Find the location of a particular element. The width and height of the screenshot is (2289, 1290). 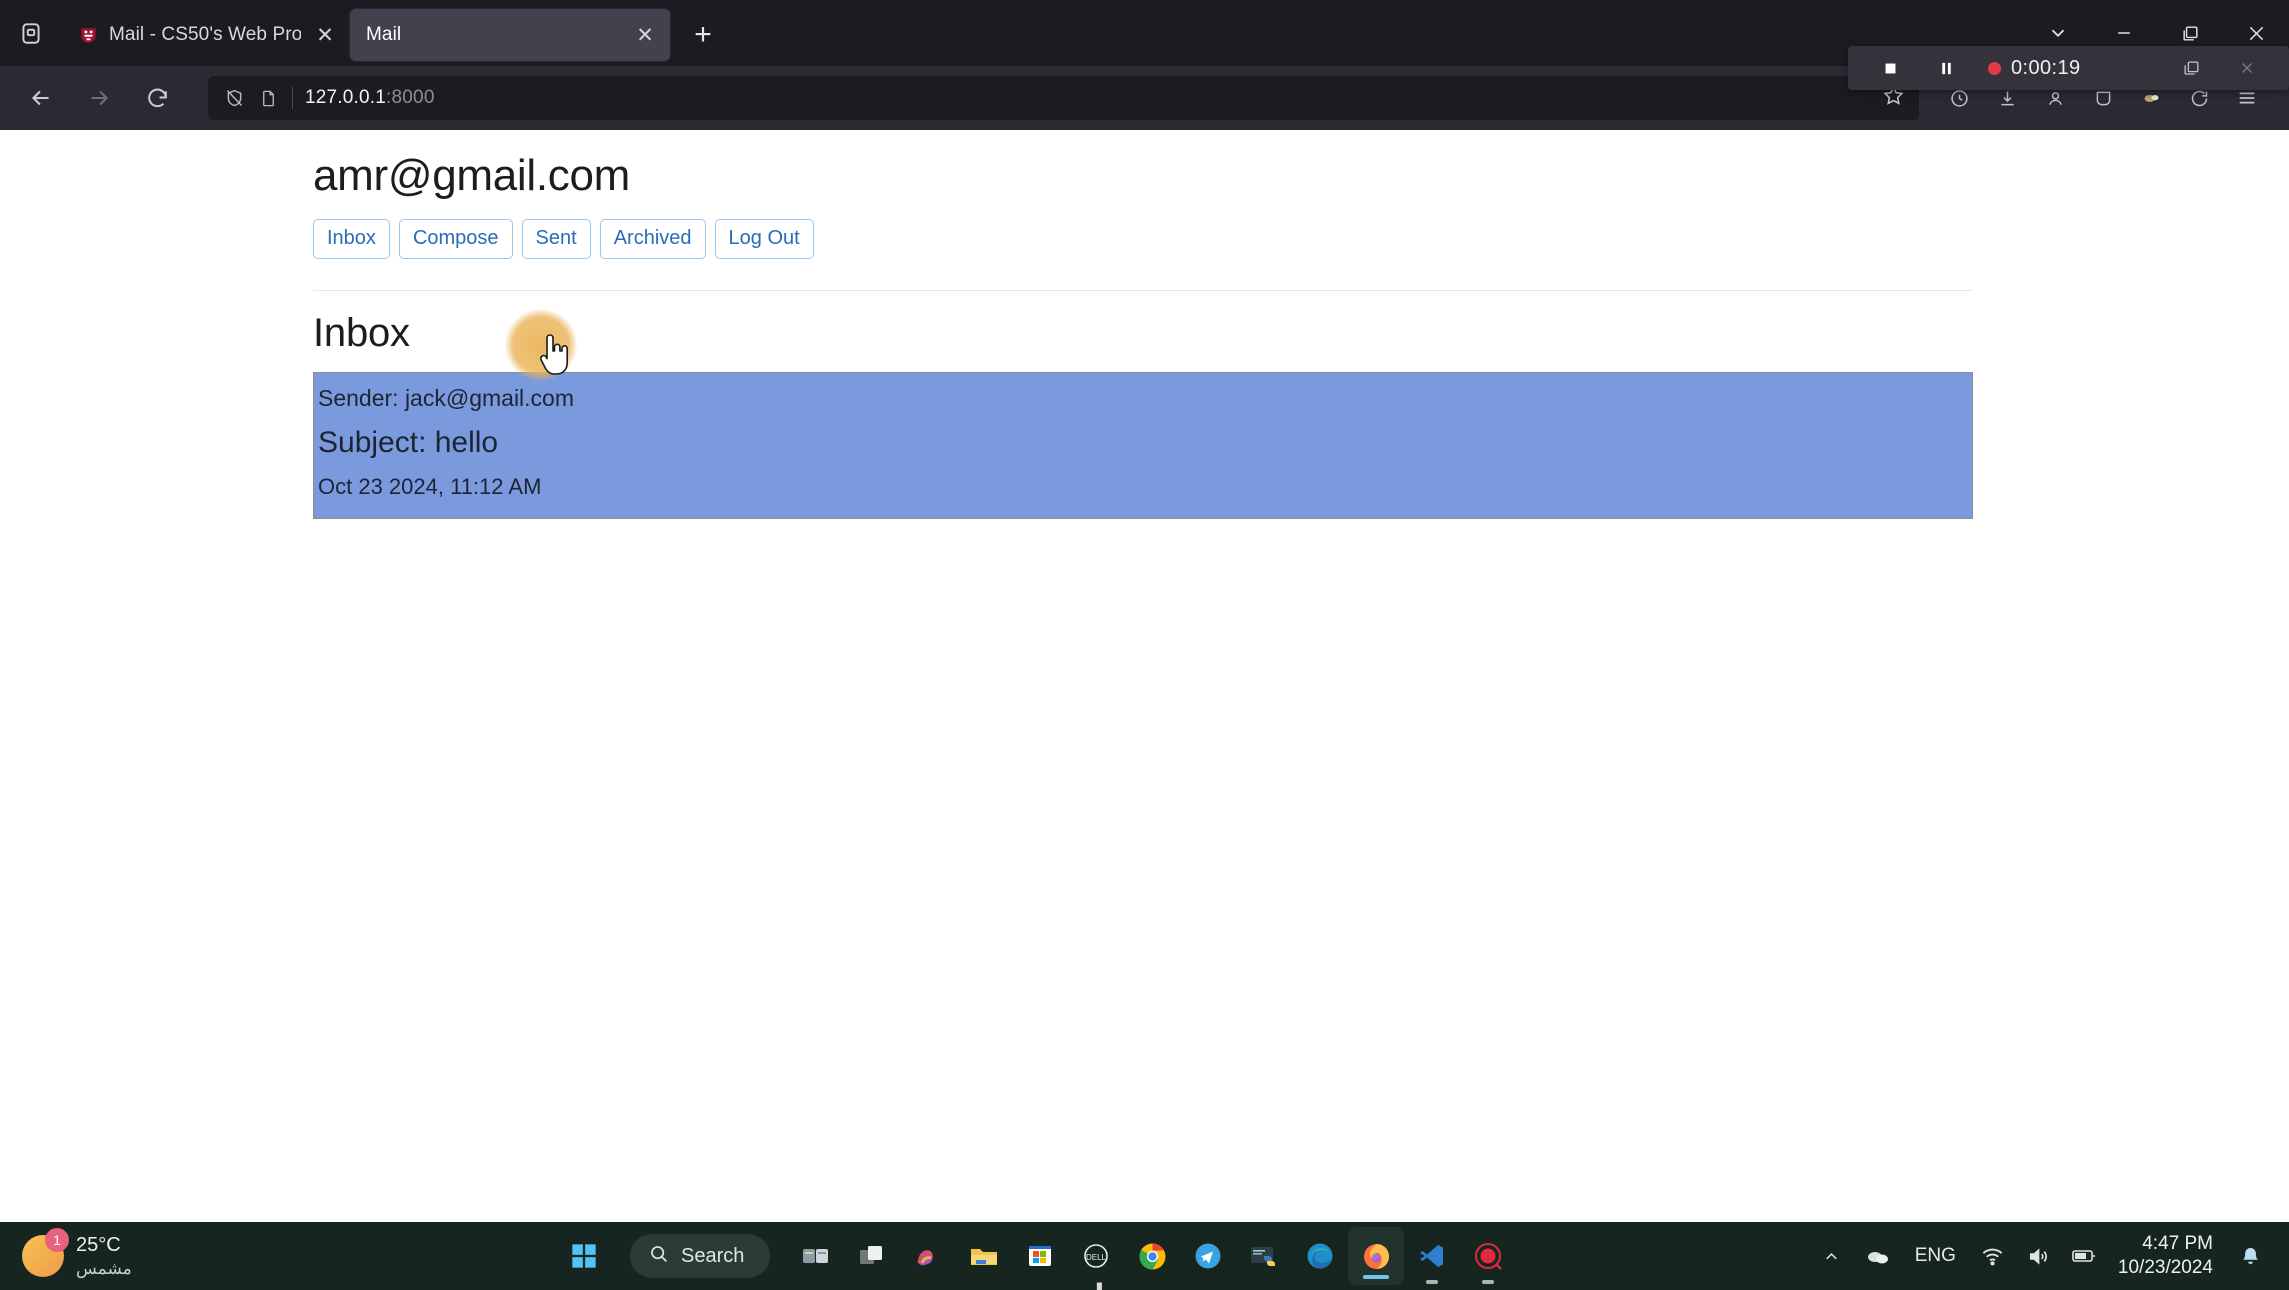

search-label: Search is located at coordinates (713, 1255).